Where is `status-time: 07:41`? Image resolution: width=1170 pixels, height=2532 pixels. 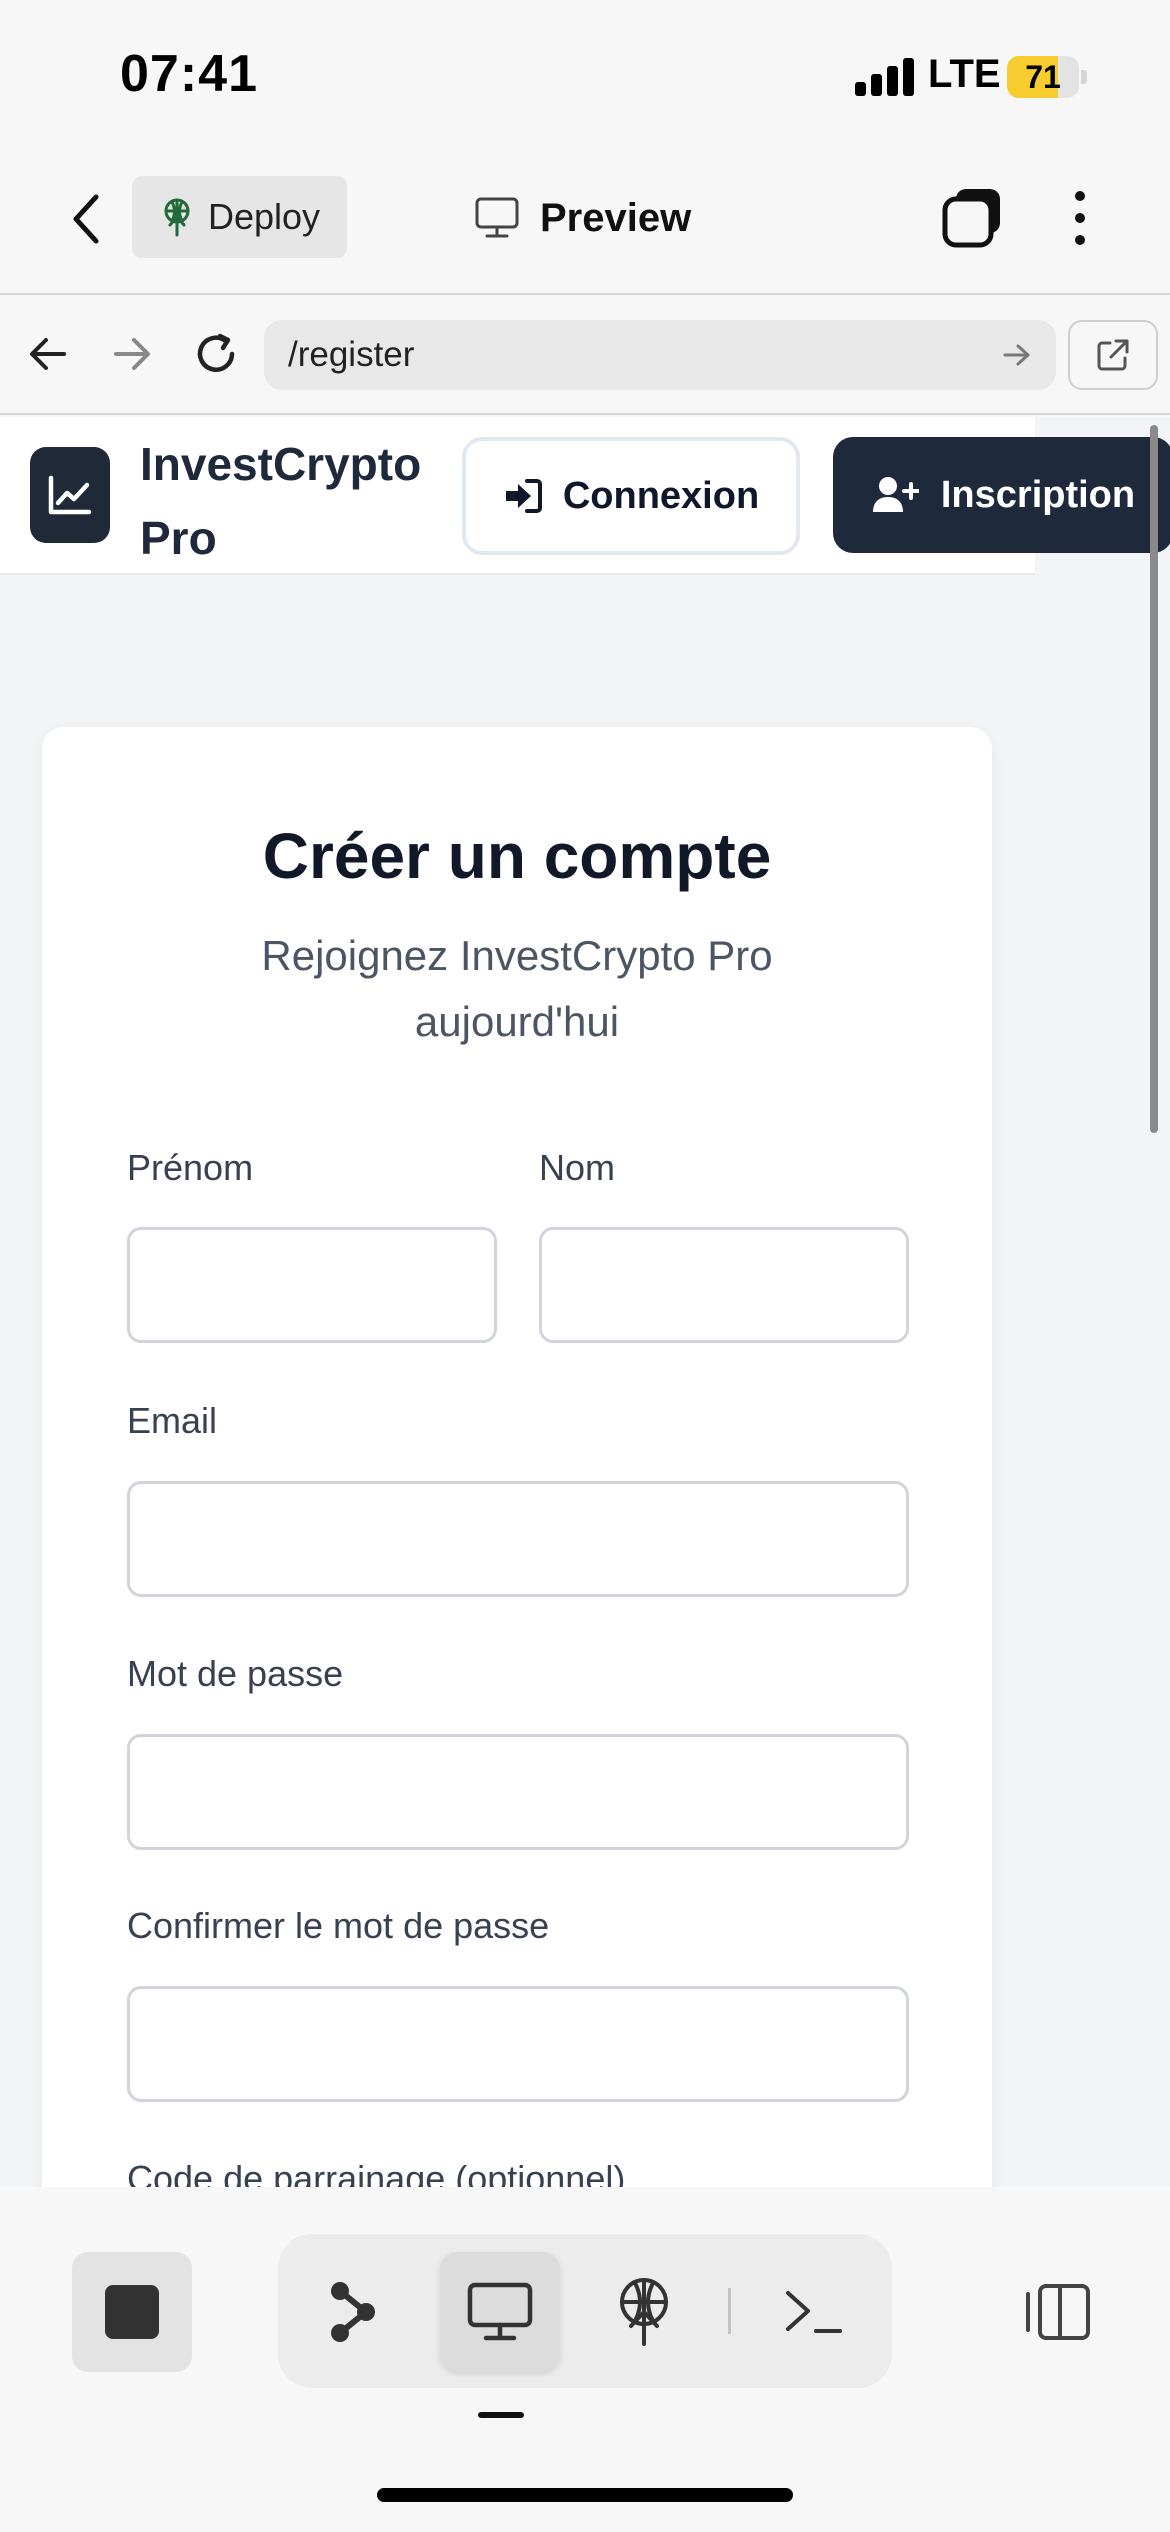
status-time: 07:41 is located at coordinates (189, 74).